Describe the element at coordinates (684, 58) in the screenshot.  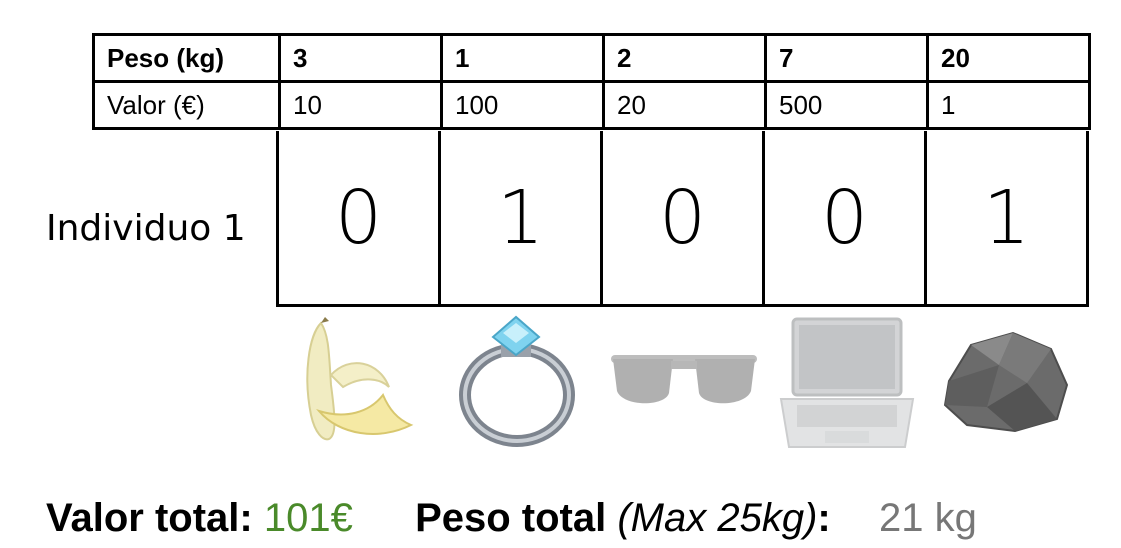
I see `weight-cell: 2` at that location.